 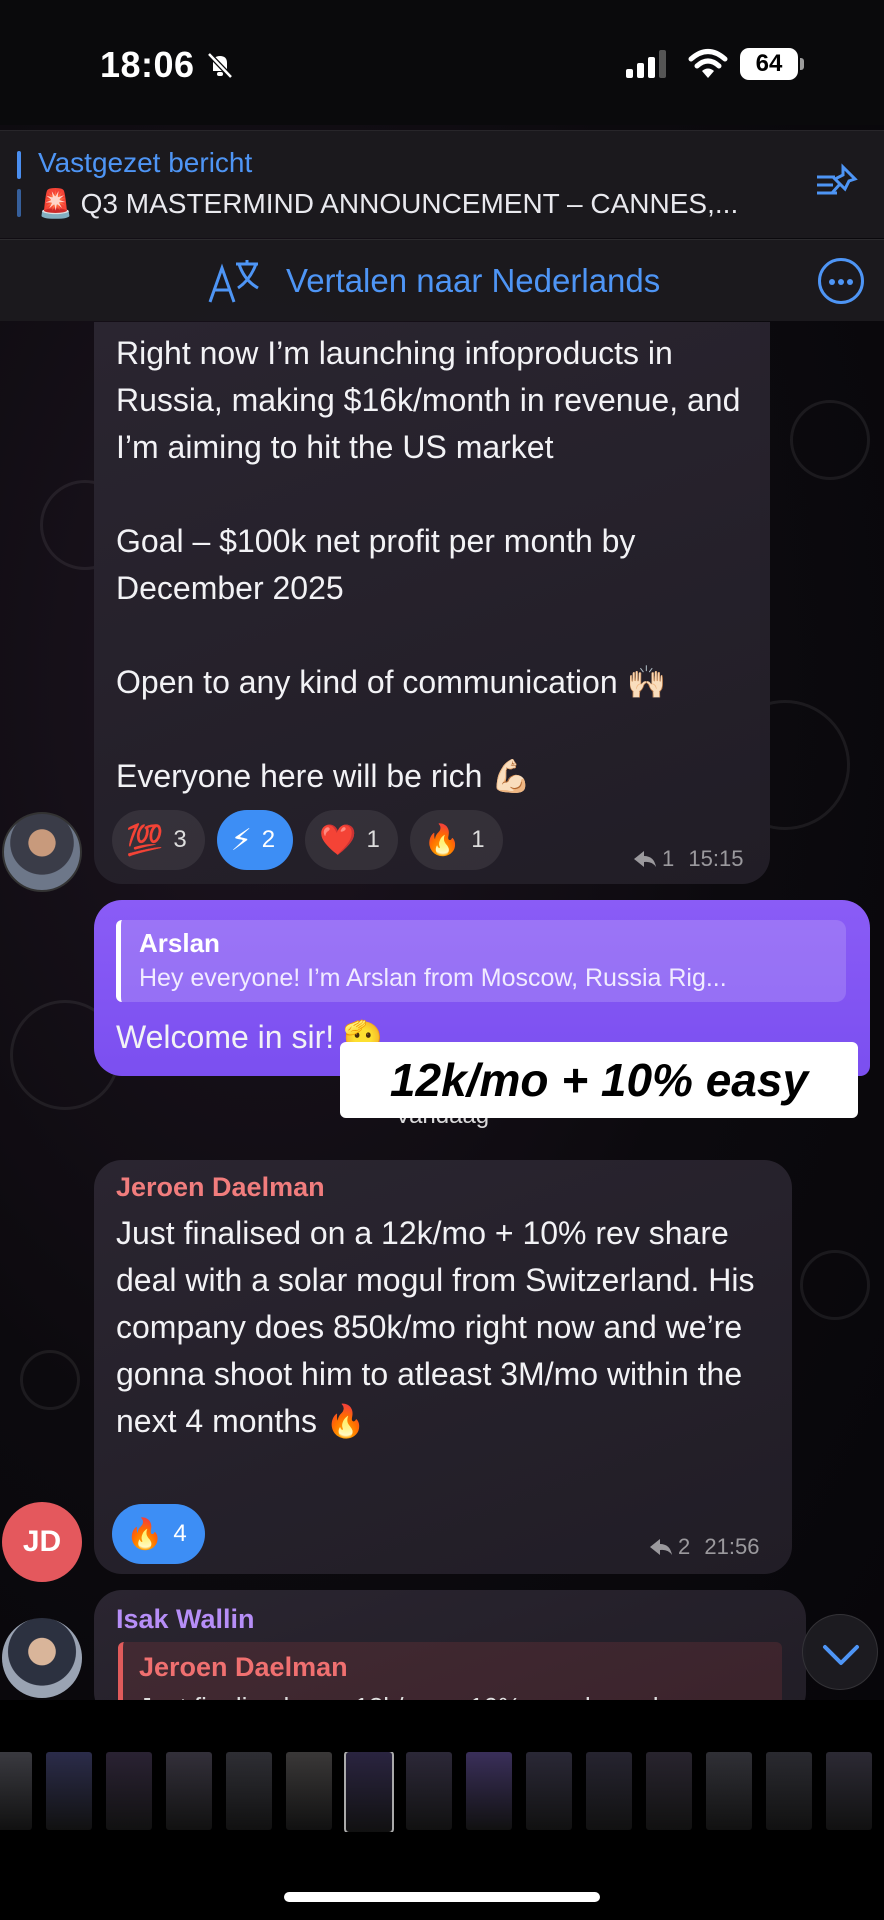 What do you see at coordinates (185, 1619) in the screenshot?
I see `sender-name: Isak Wallin` at bounding box center [185, 1619].